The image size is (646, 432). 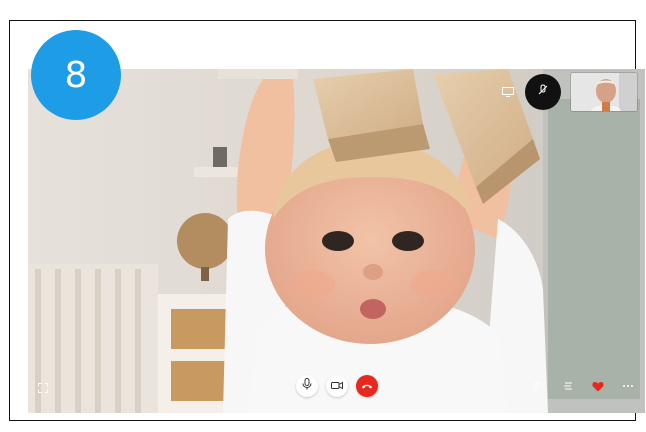 I want to click on self-view-thumbnail, so click(x=604, y=92).